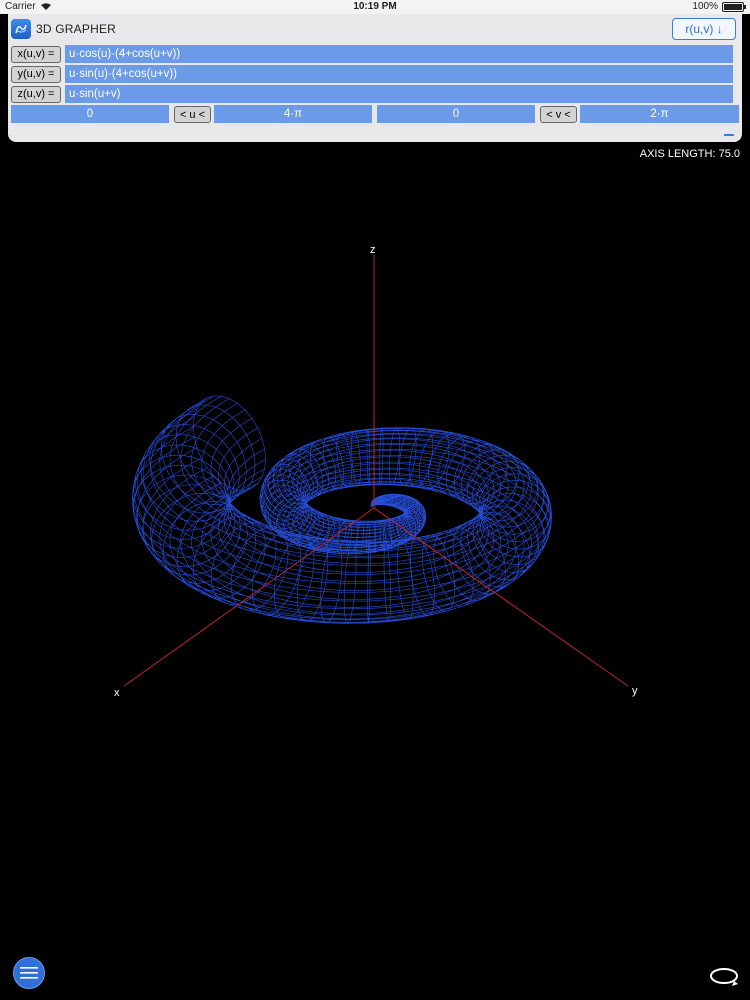 The height and width of the screenshot is (1000, 750). I want to click on menu-button, so click(29, 973).